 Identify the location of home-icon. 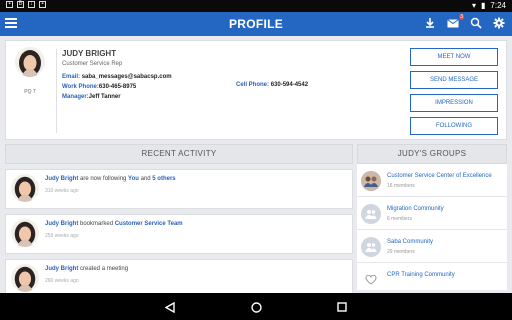
(256, 307).